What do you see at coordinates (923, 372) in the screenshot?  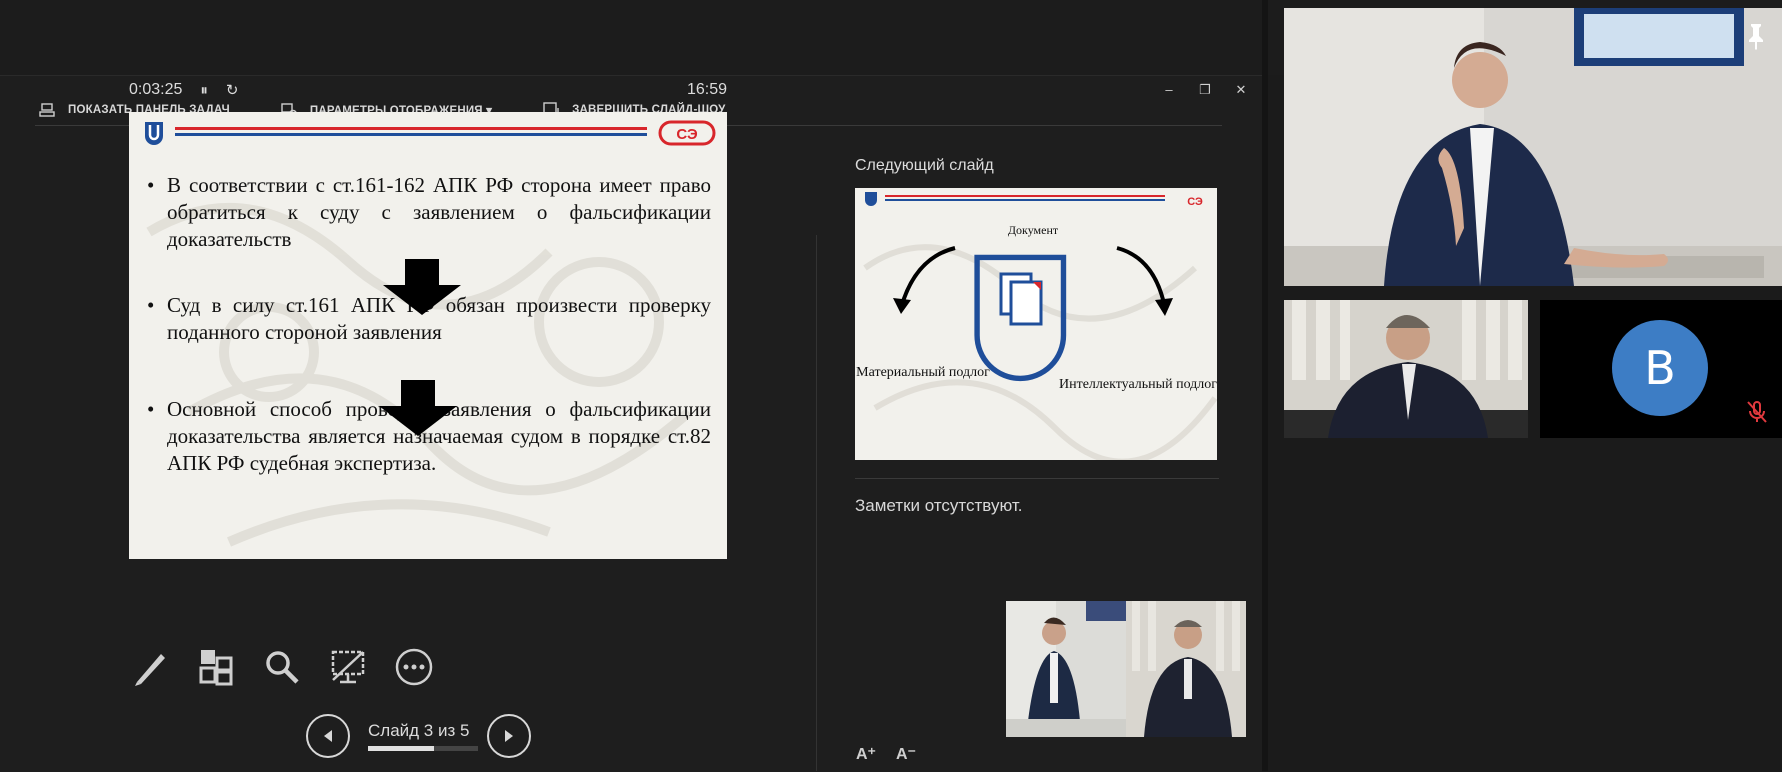 I see `next-left-label: Материальный подлог` at bounding box center [923, 372].